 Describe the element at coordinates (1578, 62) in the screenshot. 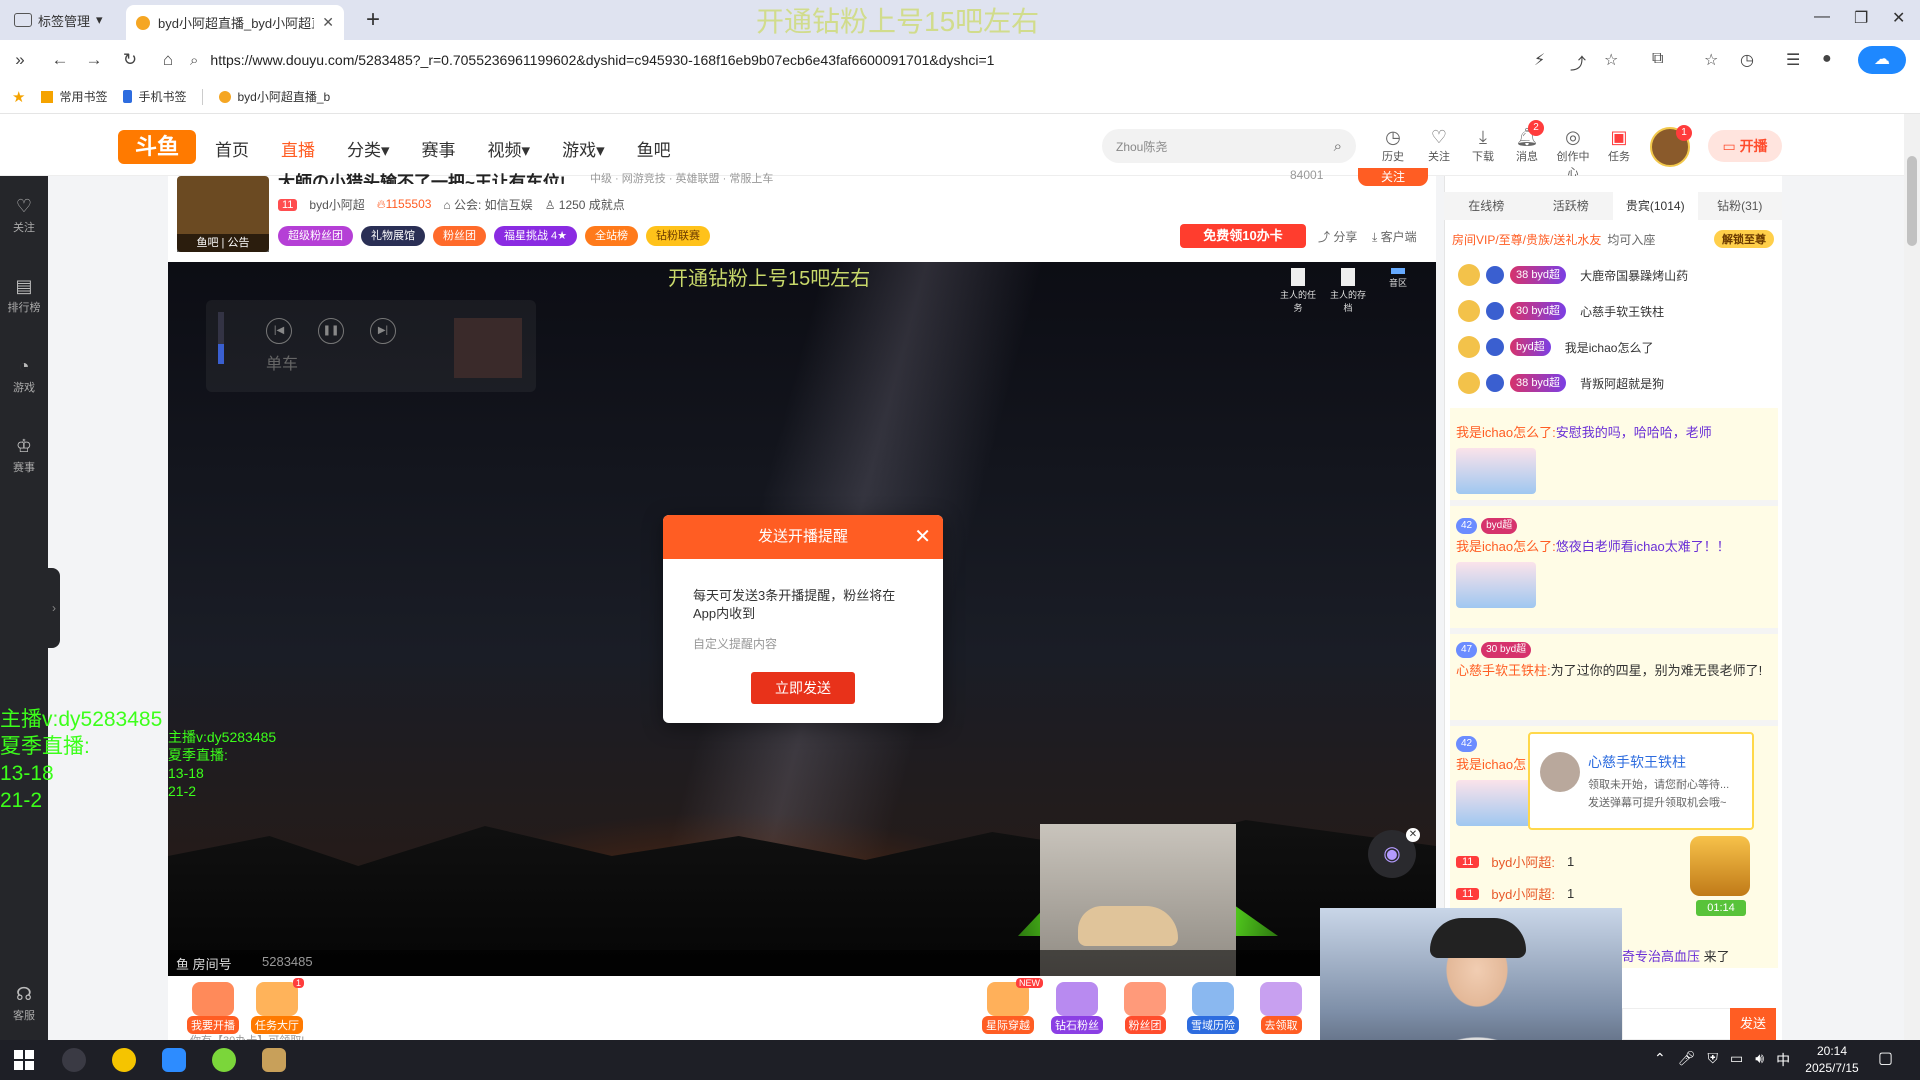

I see `share-icon: ⤴` at that location.